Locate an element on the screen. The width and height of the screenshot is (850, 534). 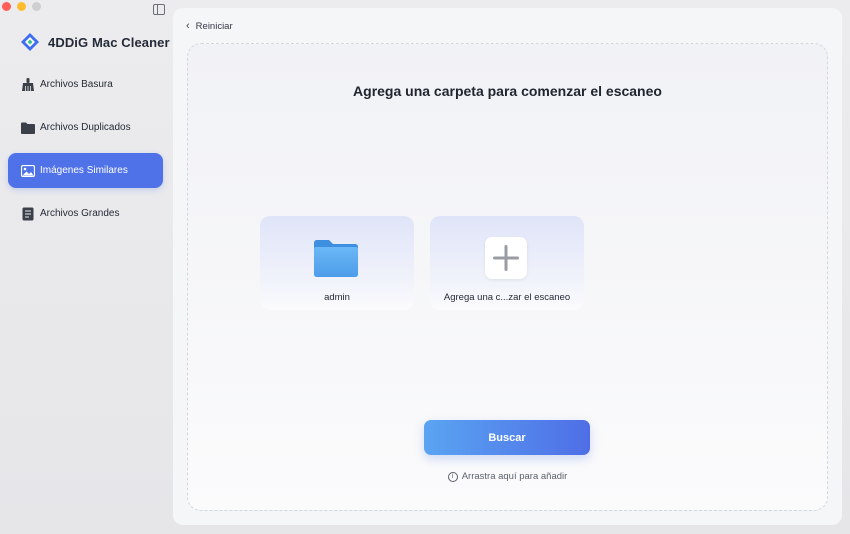
plus-icon is located at coordinates (506, 258).